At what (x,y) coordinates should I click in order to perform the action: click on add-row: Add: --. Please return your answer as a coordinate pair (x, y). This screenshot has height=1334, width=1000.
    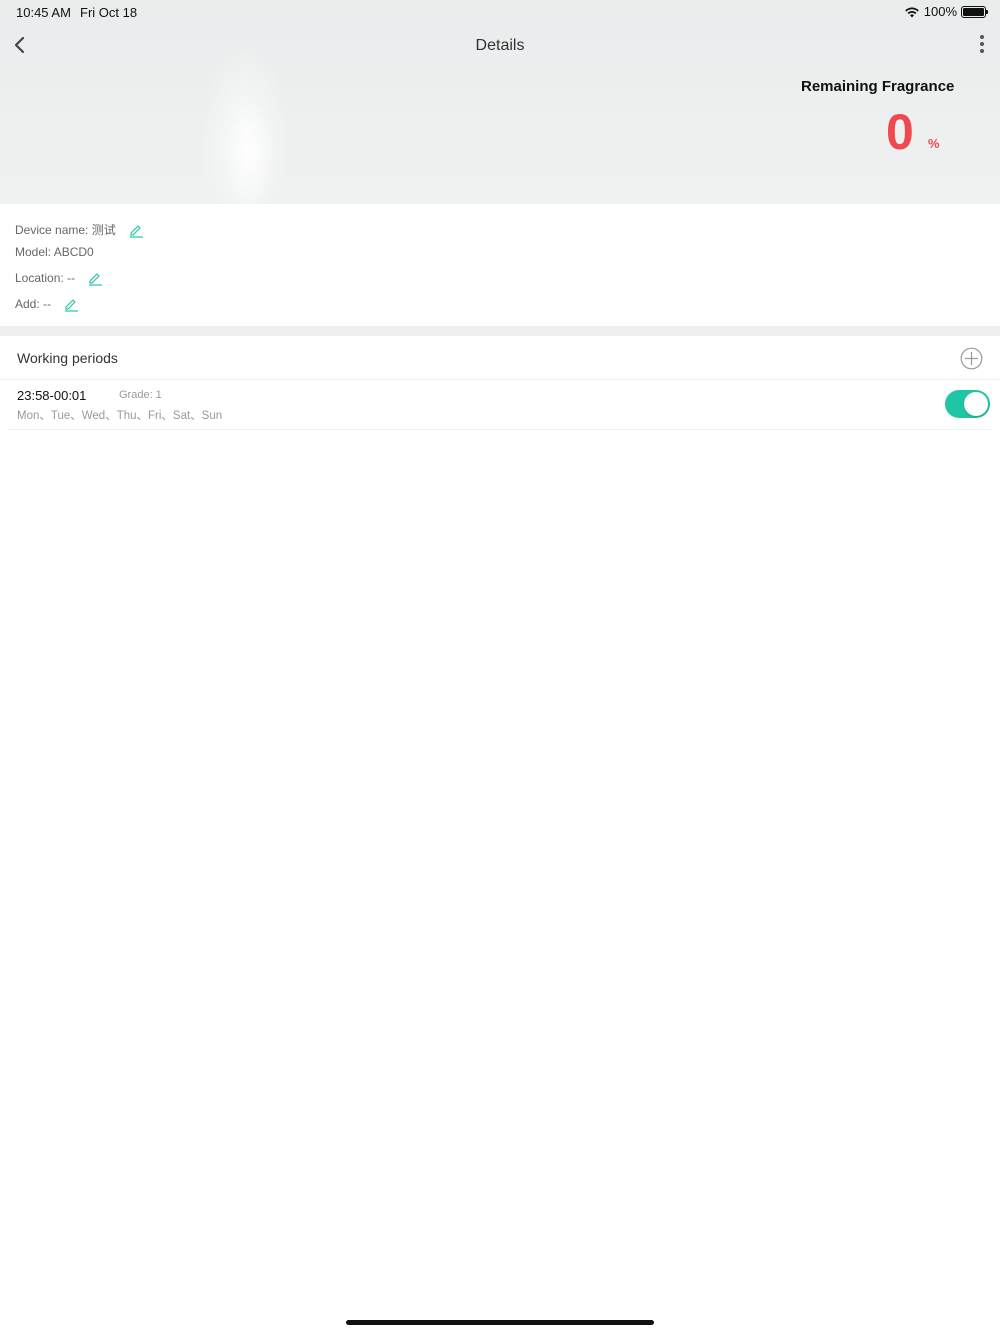
    Looking at the image, I should click on (47, 304).